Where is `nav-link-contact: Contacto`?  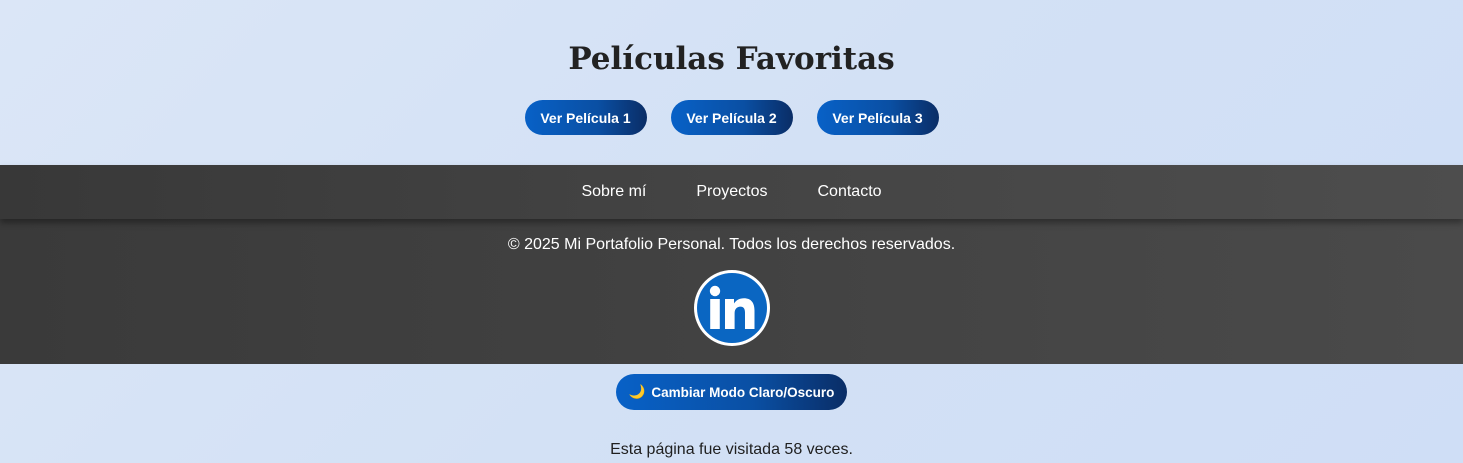
nav-link-contact: Contacto is located at coordinates (850, 192).